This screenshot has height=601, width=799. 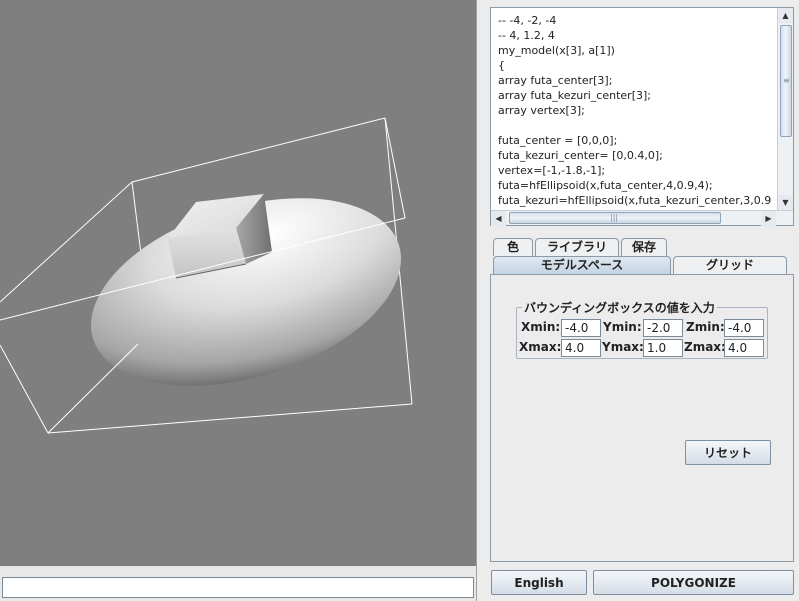 What do you see at coordinates (663, 328) in the screenshot?
I see `ymin-field` at bounding box center [663, 328].